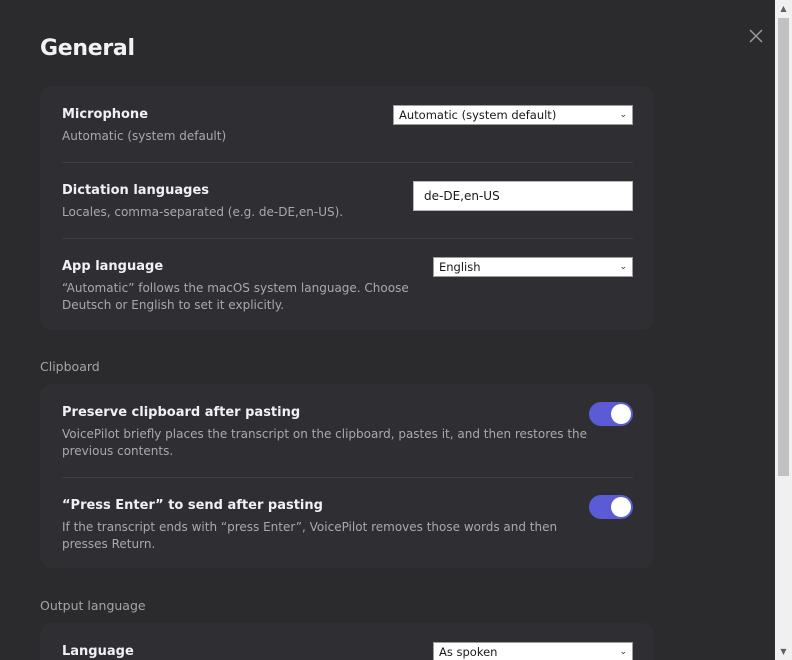 The image size is (792, 660). Describe the element at coordinates (93, 605) in the screenshot. I see `section-label-output-language: Output language` at that location.